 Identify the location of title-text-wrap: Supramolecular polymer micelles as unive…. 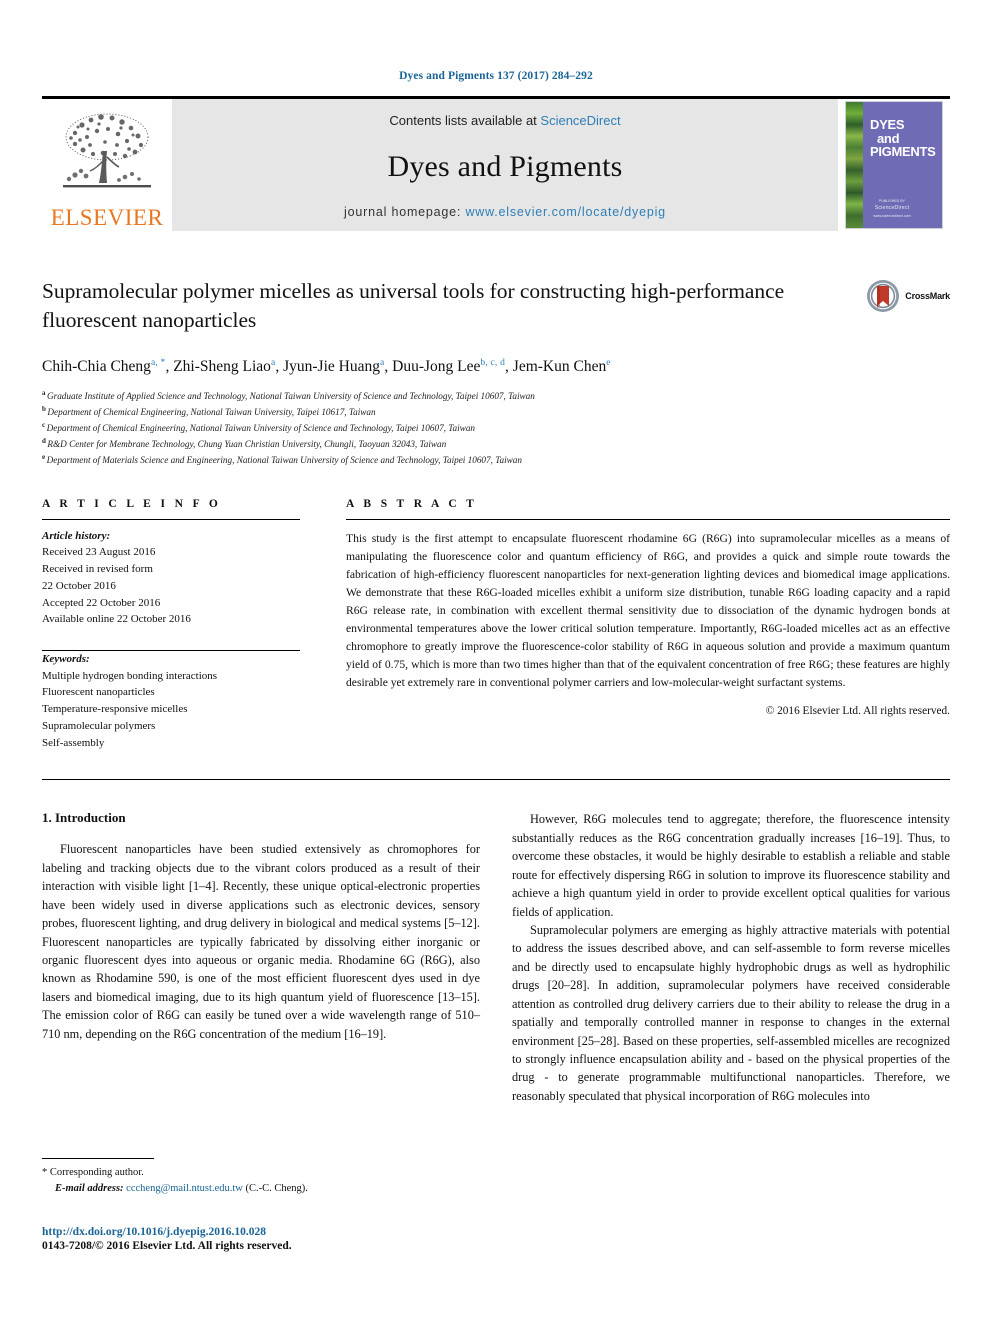
(454, 306).